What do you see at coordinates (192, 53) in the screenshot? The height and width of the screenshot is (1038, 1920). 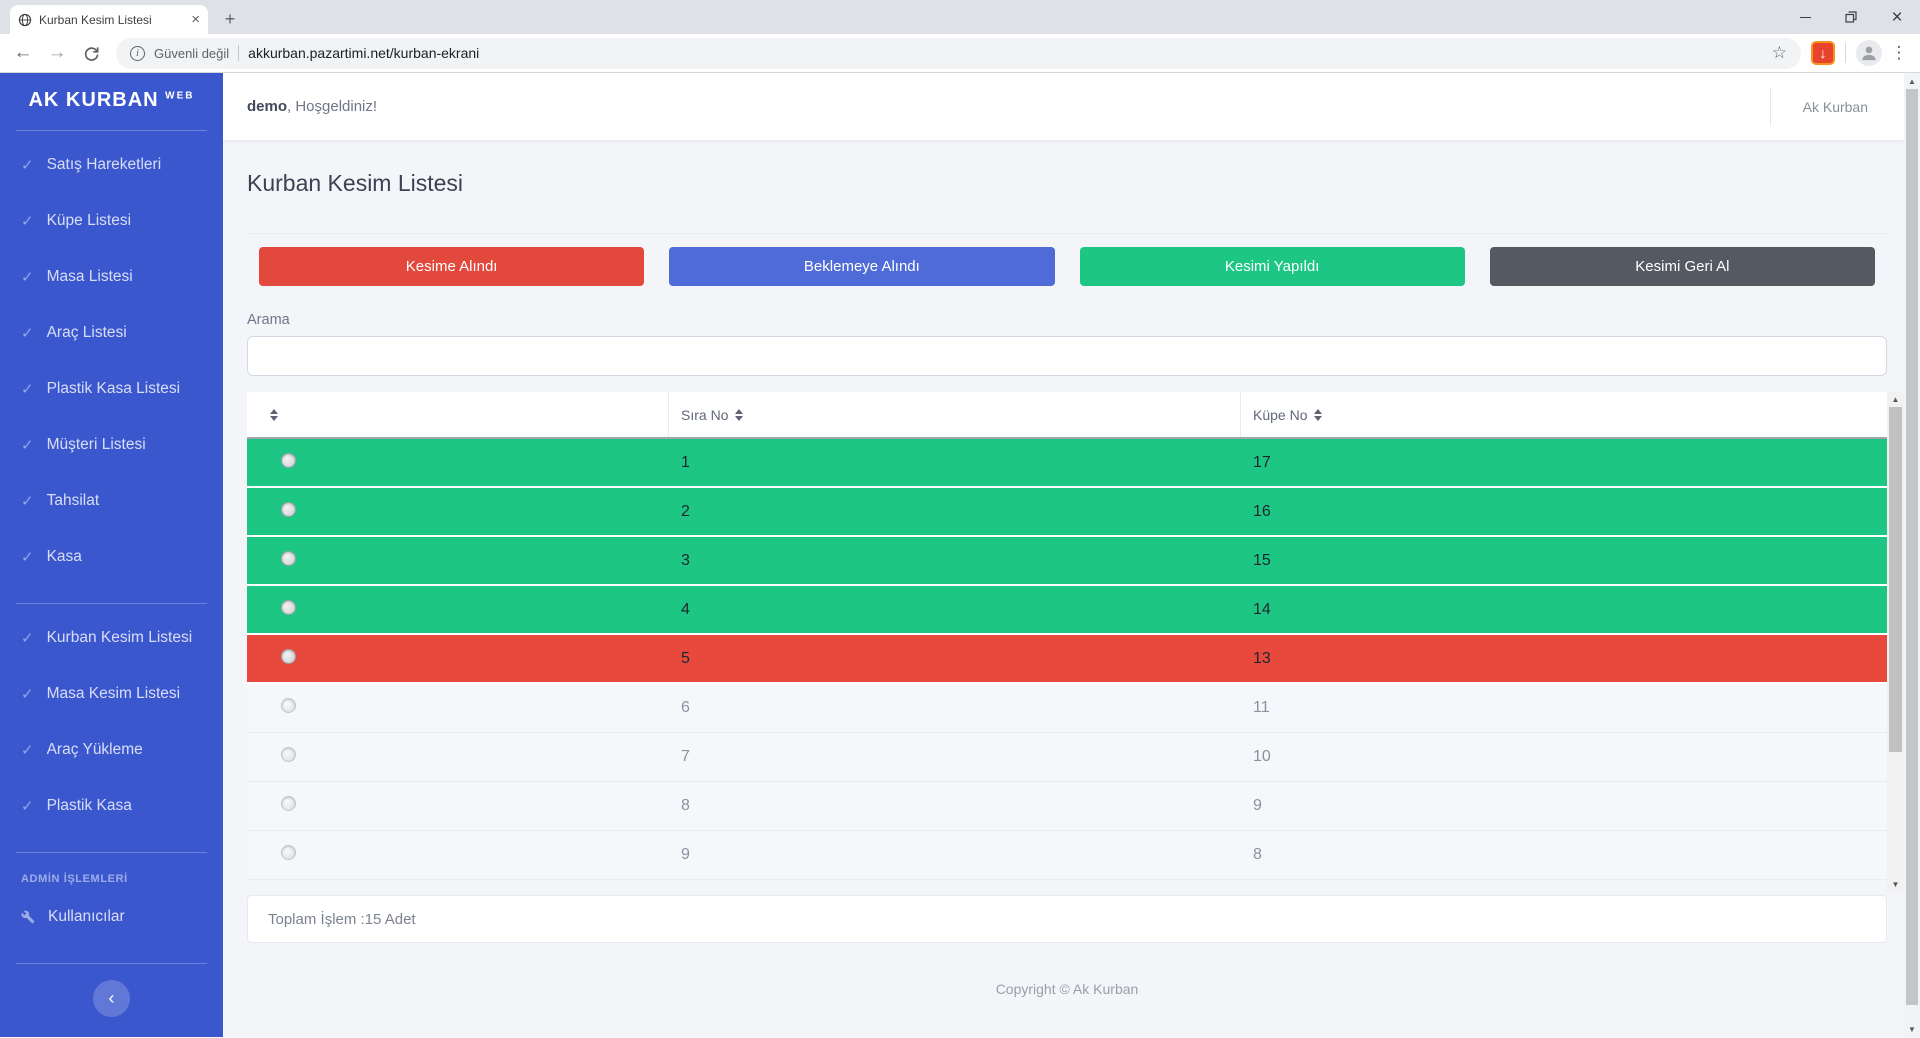 I see `security-label: Güvenli değil` at bounding box center [192, 53].